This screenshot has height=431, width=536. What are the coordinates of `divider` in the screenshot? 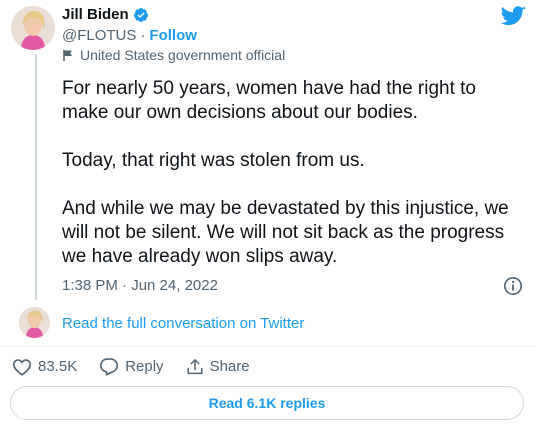 It's located at (268, 346).